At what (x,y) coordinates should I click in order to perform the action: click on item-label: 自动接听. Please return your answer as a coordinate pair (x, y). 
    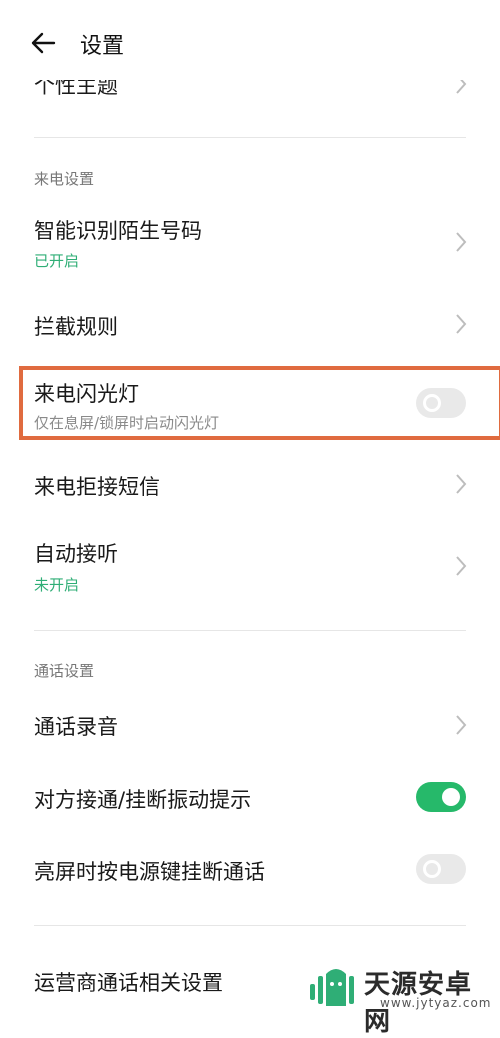
    Looking at the image, I should click on (76, 554).